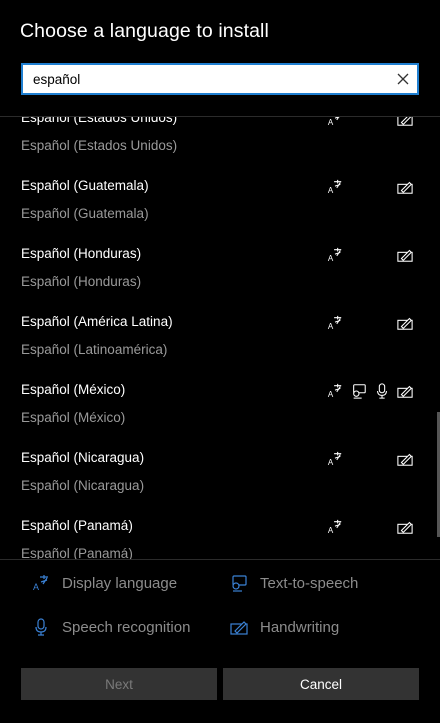 The height and width of the screenshot is (723, 440). What do you see at coordinates (403, 79) in the screenshot?
I see `close-icon` at bounding box center [403, 79].